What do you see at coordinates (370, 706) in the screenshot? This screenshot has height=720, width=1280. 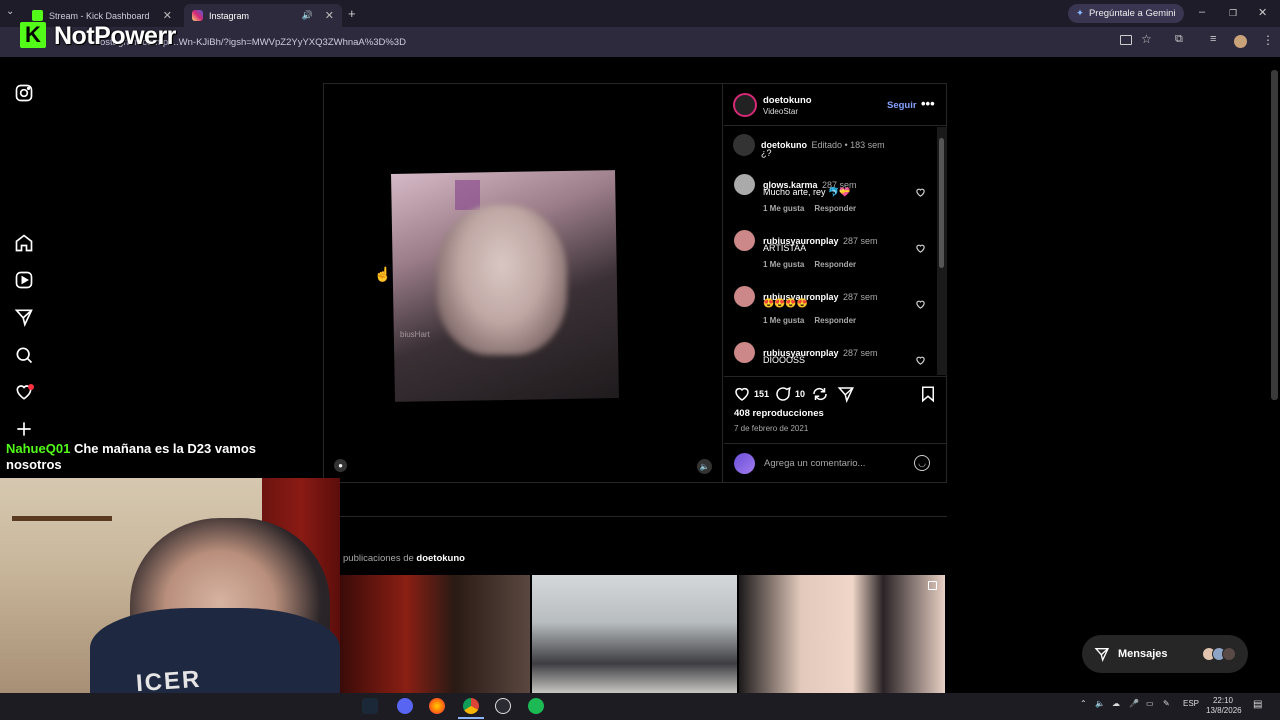 I see `steam-icon` at bounding box center [370, 706].